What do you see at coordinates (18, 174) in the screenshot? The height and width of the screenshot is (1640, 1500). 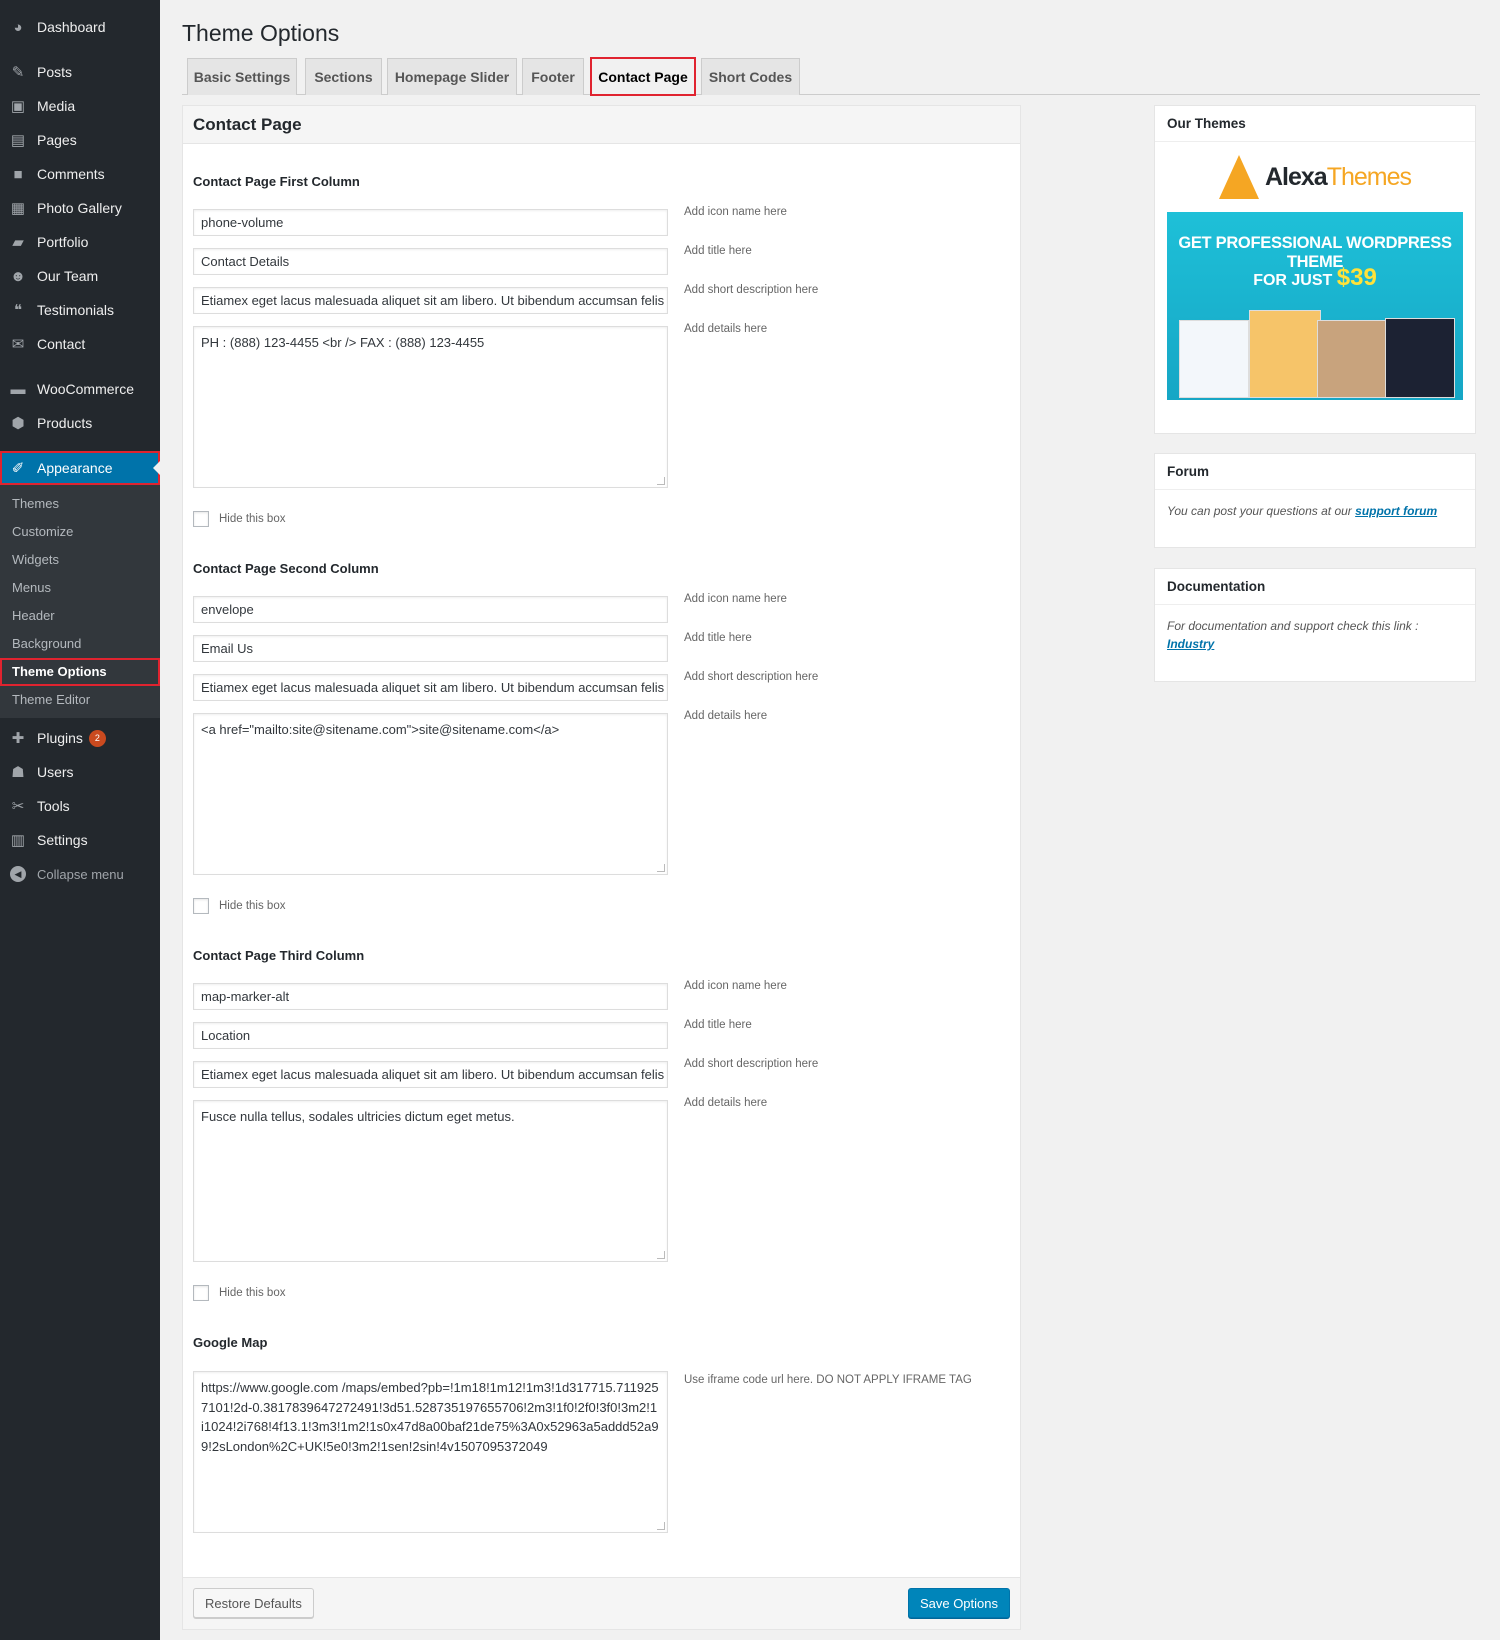 I see `comments-icon: ■` at bounding box center [18, 174].